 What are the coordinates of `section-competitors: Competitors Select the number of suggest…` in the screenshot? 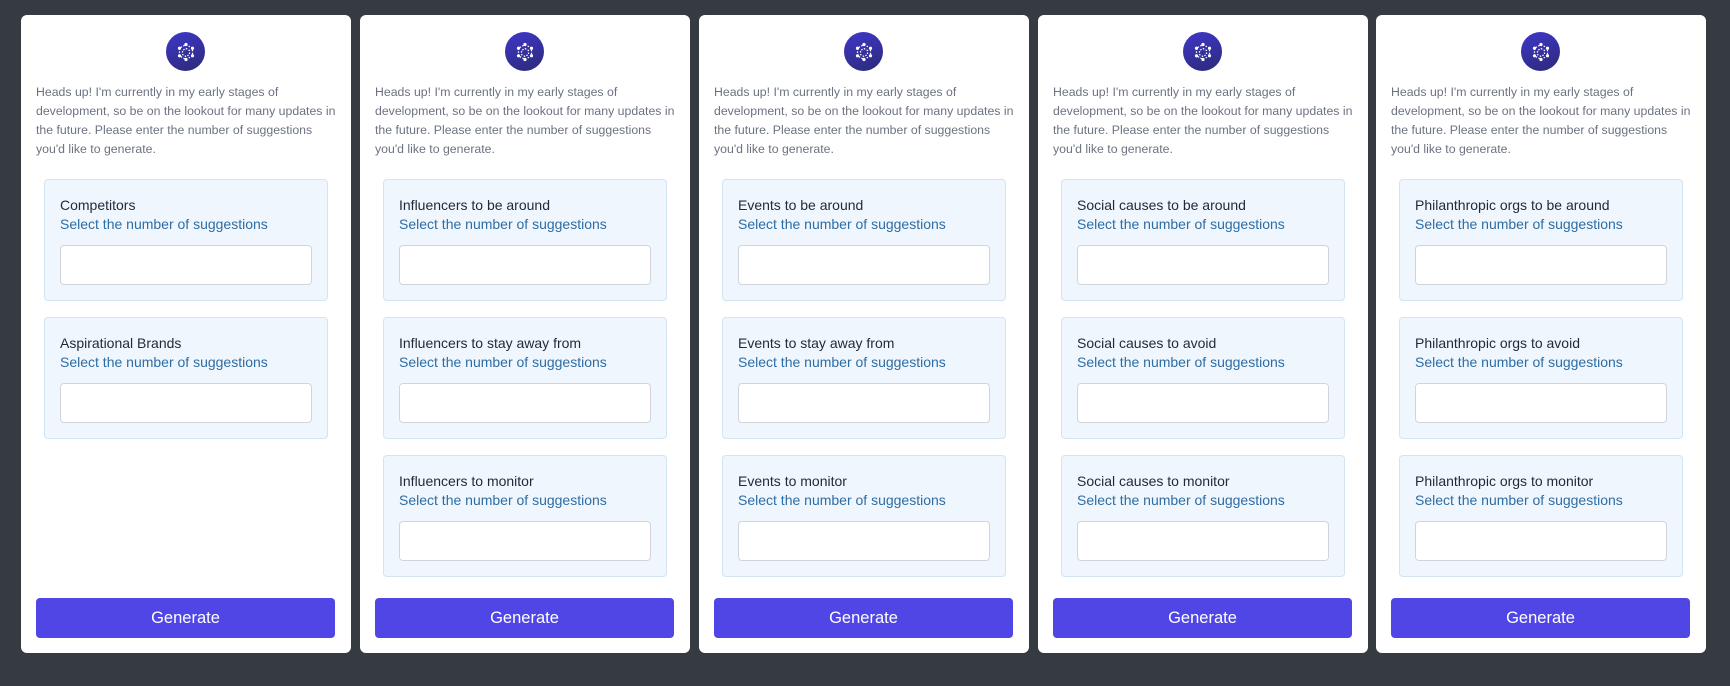 It's located at (186, 240).